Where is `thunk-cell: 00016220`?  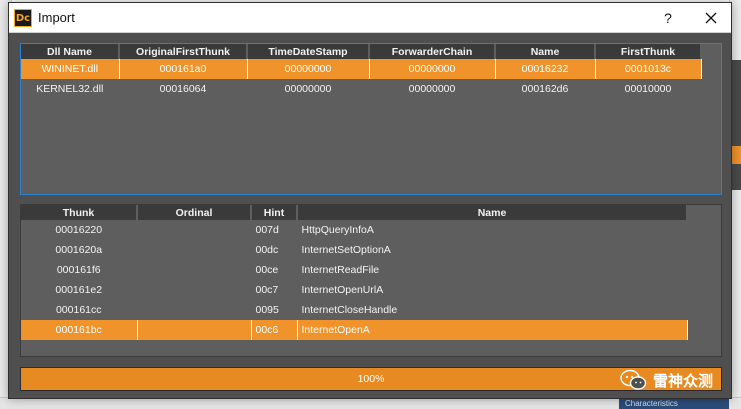
thunk-cell: 00016220 is located at coordinates (79, 230).